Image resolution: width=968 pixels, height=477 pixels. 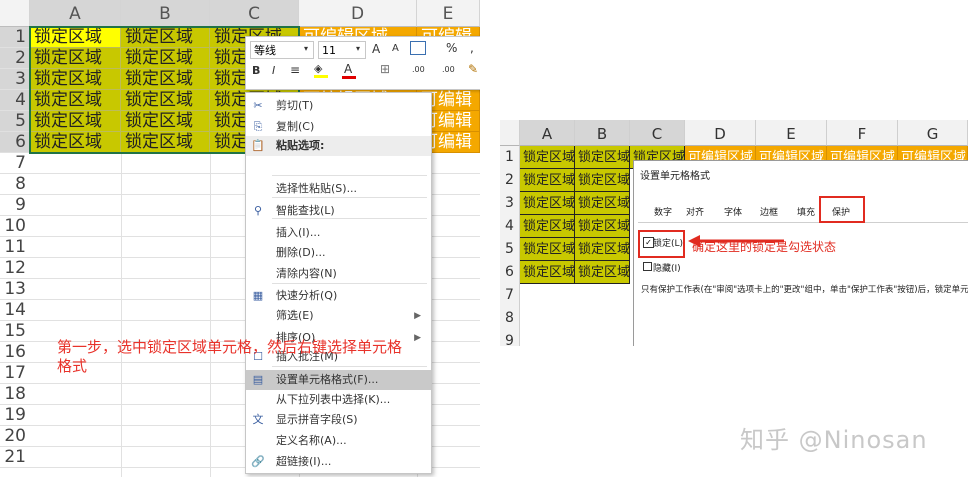 I want to click on tab-item: 边框, so click(x=769, y=213).